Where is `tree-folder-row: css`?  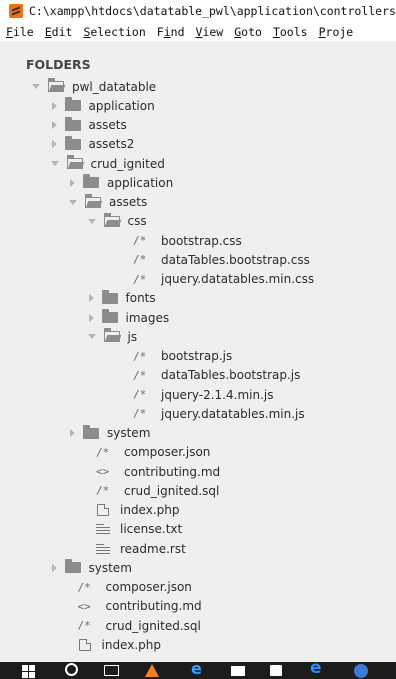
tree-folder-row: css is located at coordinates (117, 221).